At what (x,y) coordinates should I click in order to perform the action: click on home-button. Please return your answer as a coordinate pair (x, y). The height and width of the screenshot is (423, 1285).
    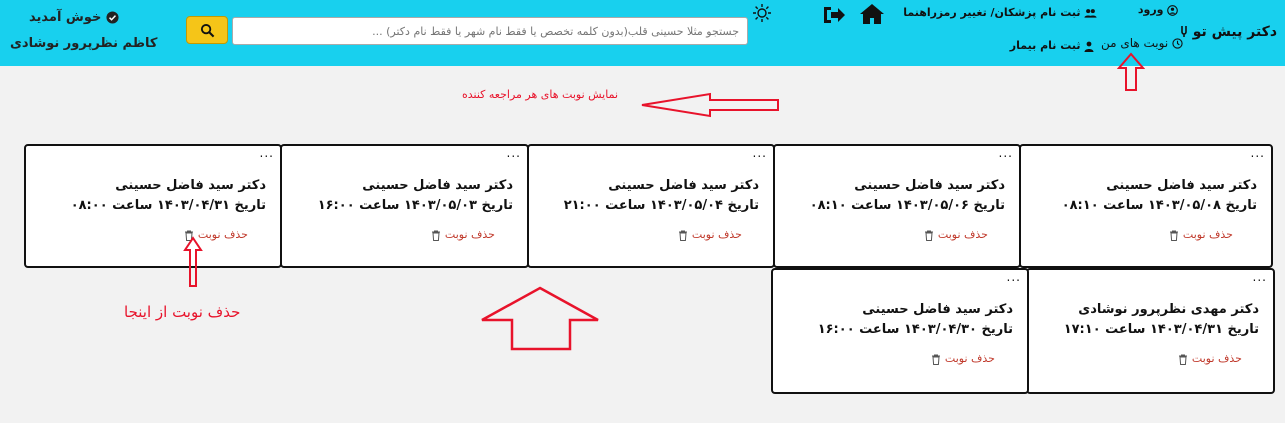
    Looking at the image, I should click on (872, 16).